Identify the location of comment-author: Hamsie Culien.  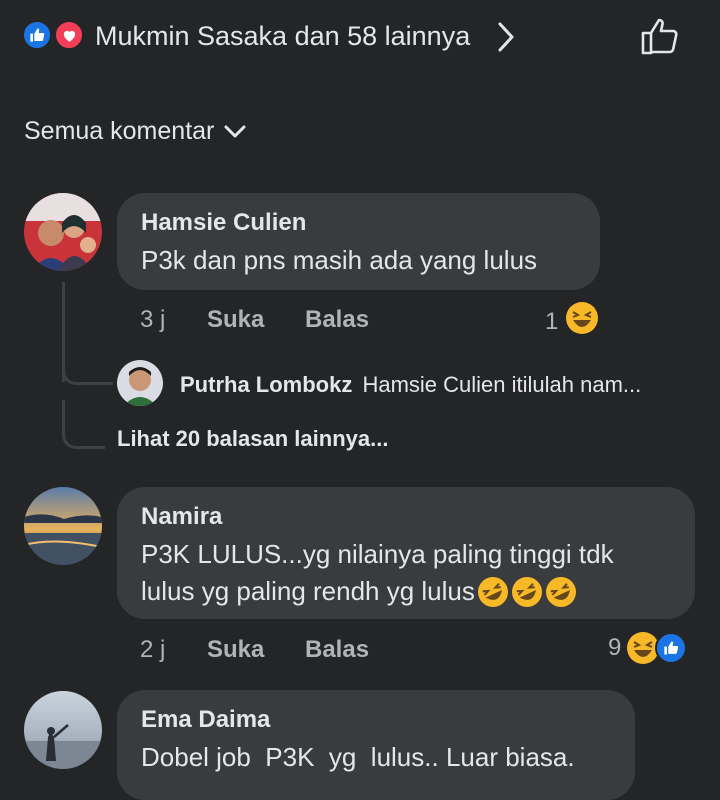
(223, 223).